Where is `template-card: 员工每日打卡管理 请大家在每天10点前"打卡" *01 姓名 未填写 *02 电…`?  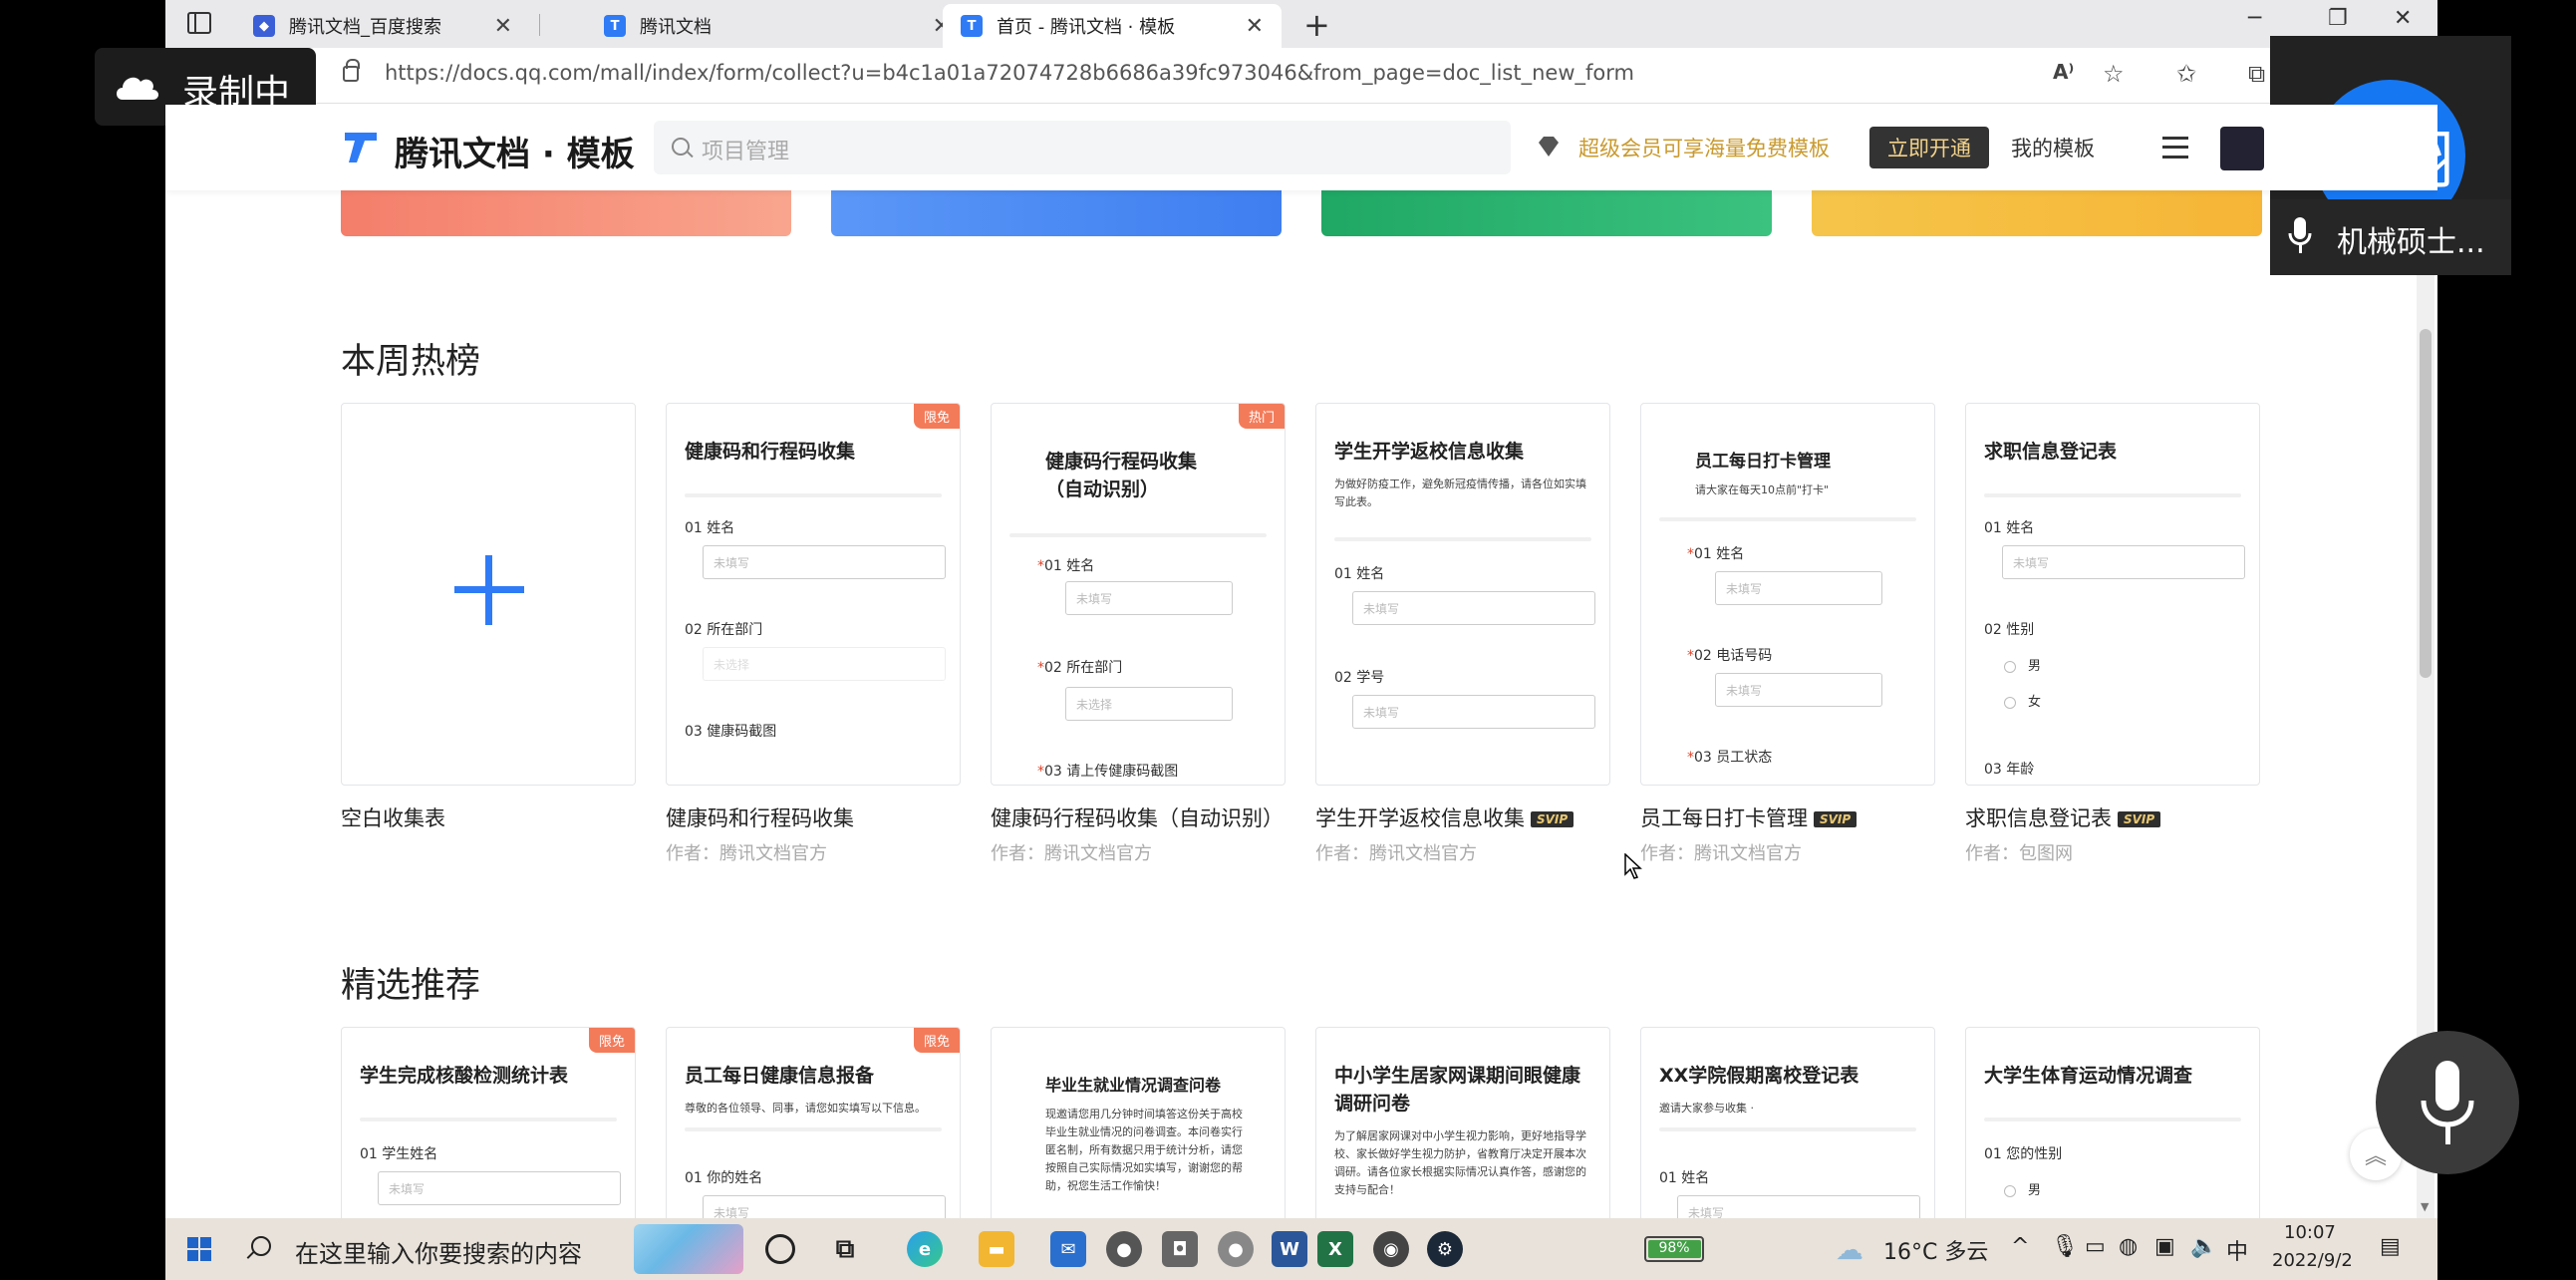
template-card: 员工每日打卡管理 请大家在每天10点前"打卡" *01 姓名 未填写 *02 电… is located at coordinates (1787, 594).